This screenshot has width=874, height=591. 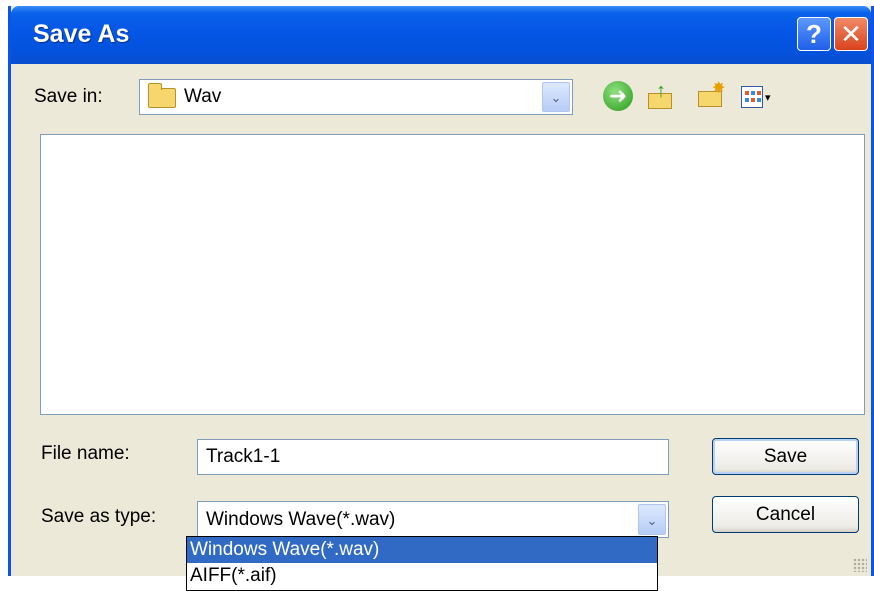 What do you see at coordinates (162, 95) in the screenshot?
I see `folder-icon` at bounding box center [162, 95].